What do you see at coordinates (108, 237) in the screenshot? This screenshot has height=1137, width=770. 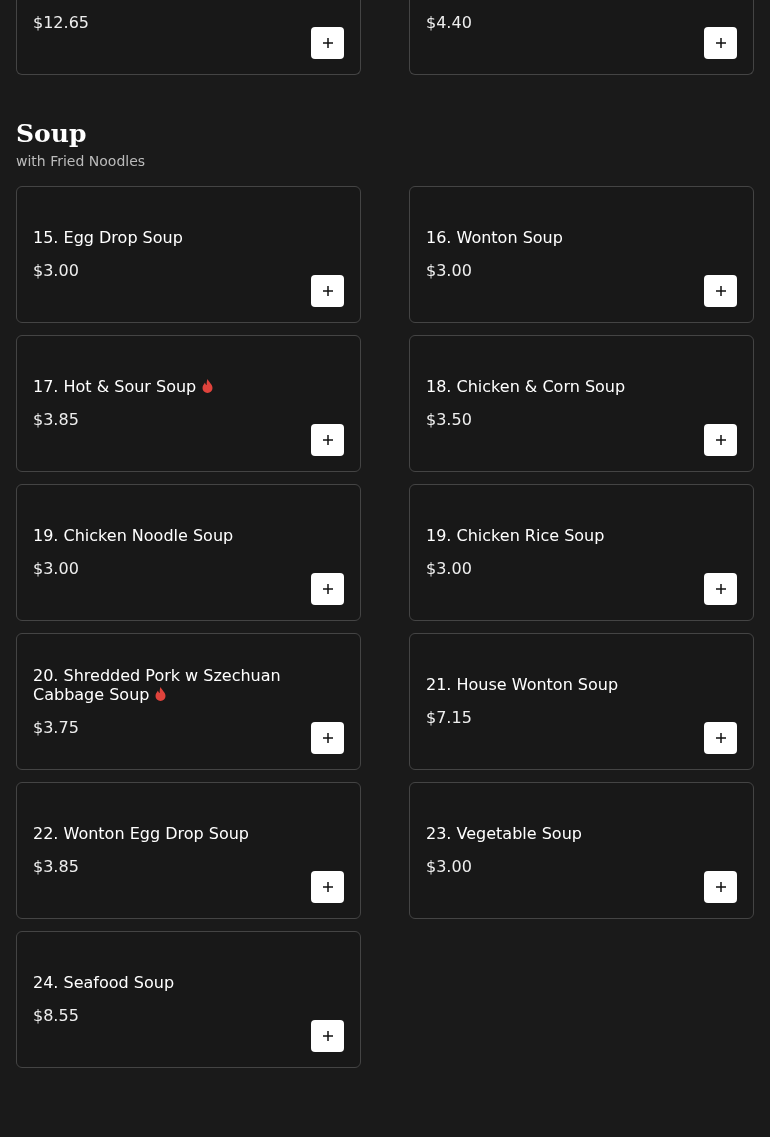 I see `item-name: 15. Egg Drop Soup` at bounding box center [108, 237].